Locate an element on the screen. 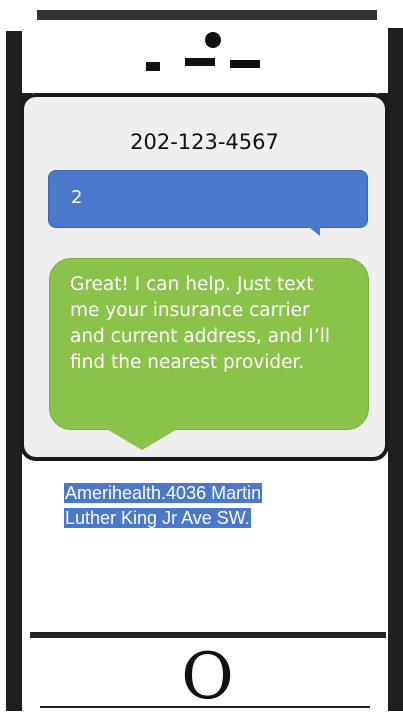  received-bubble-tail is located at coordinates (142, 439).